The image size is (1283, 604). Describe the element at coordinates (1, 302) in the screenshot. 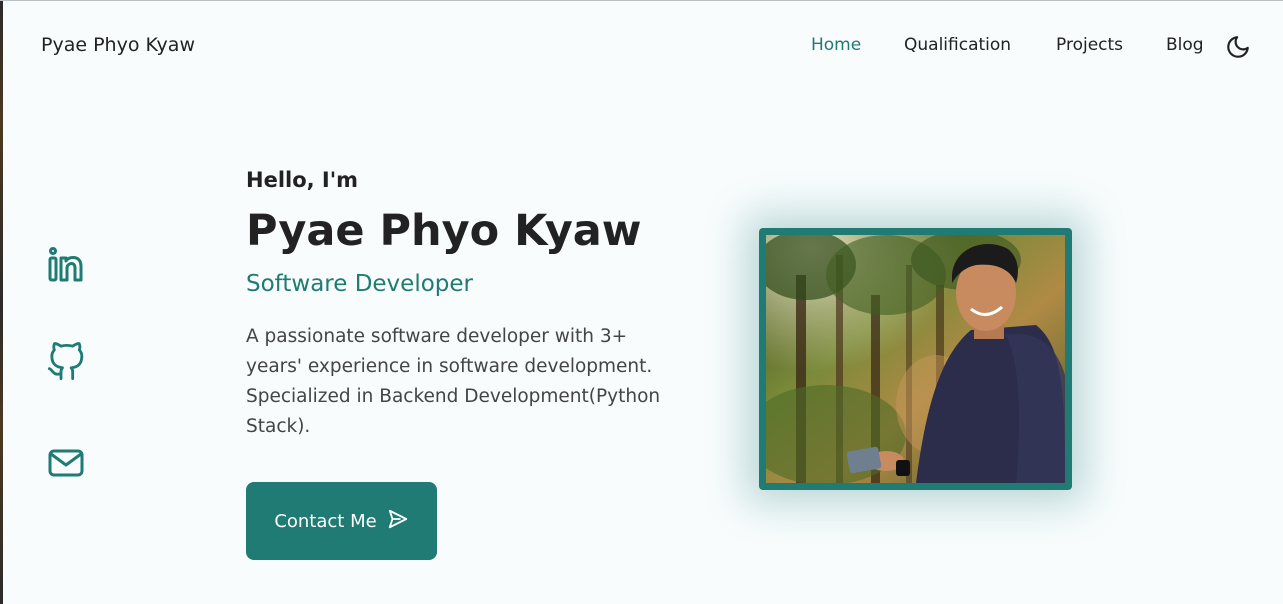

I see `window-edge` at that location.